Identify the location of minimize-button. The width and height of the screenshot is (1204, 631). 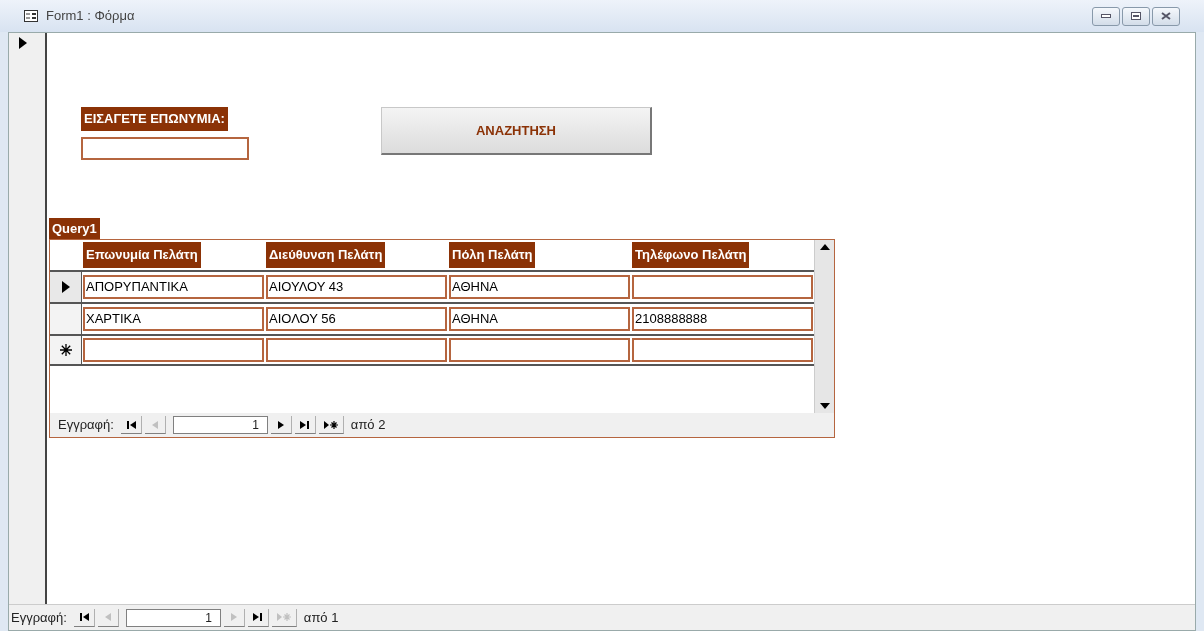
(1106, 16).